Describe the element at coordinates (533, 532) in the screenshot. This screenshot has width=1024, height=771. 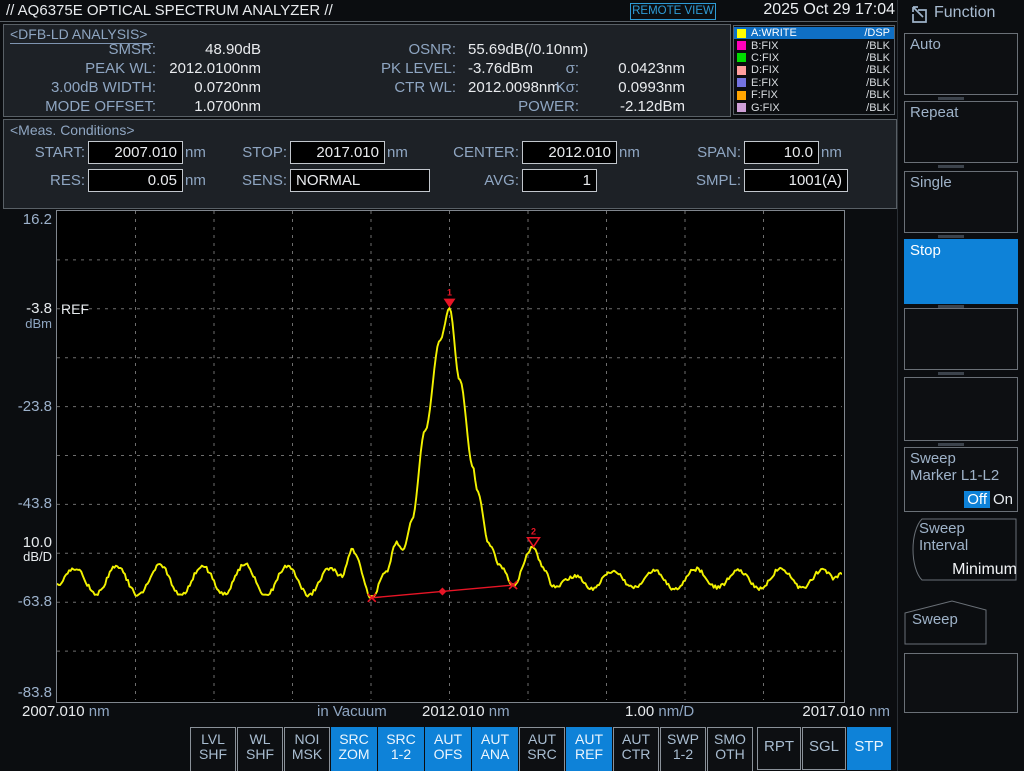
I see `svg-text: 2` at that location.